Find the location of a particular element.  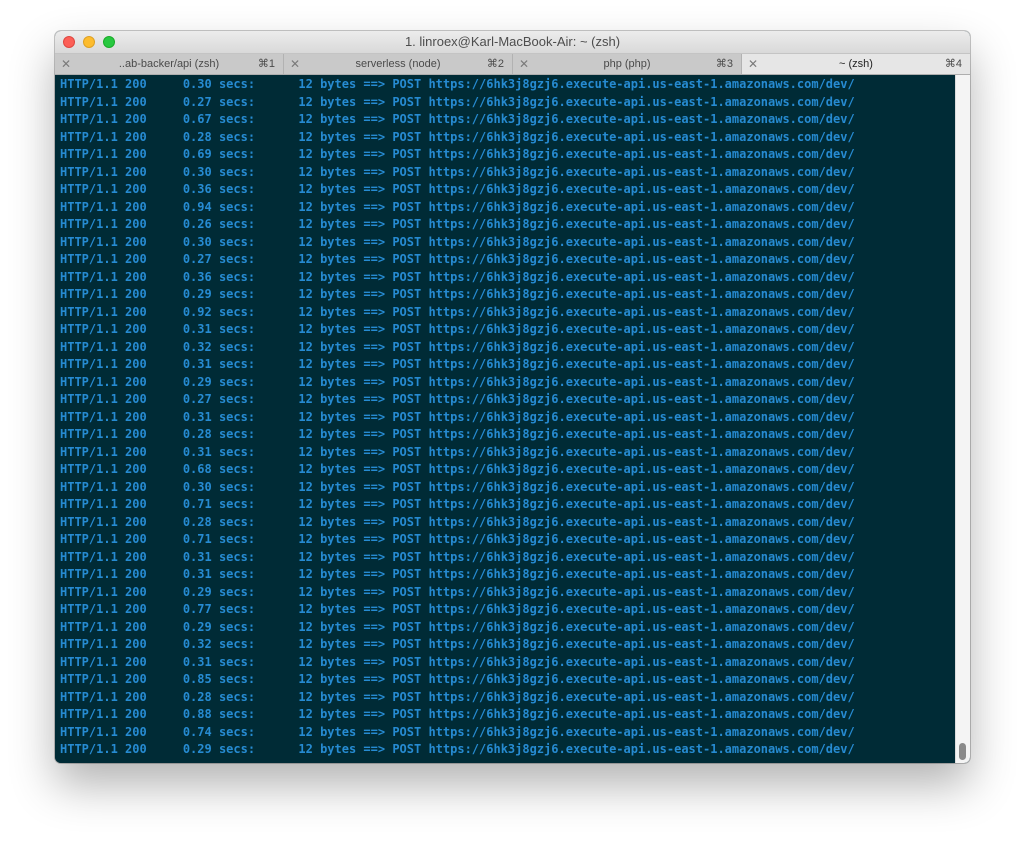

tab-1: ✕ ..ab-backer/api (zsh) ⌘1 is located at coordinates (169, 64).